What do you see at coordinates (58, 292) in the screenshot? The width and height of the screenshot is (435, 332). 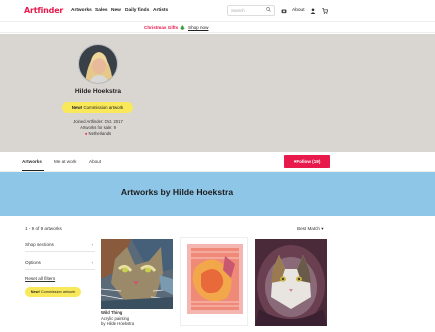 I see `badge-label: Commission artwork` at bounding box center [58, 292].